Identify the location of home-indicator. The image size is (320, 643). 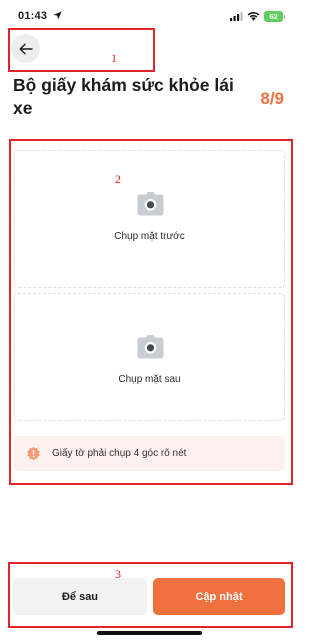
(149, 633).